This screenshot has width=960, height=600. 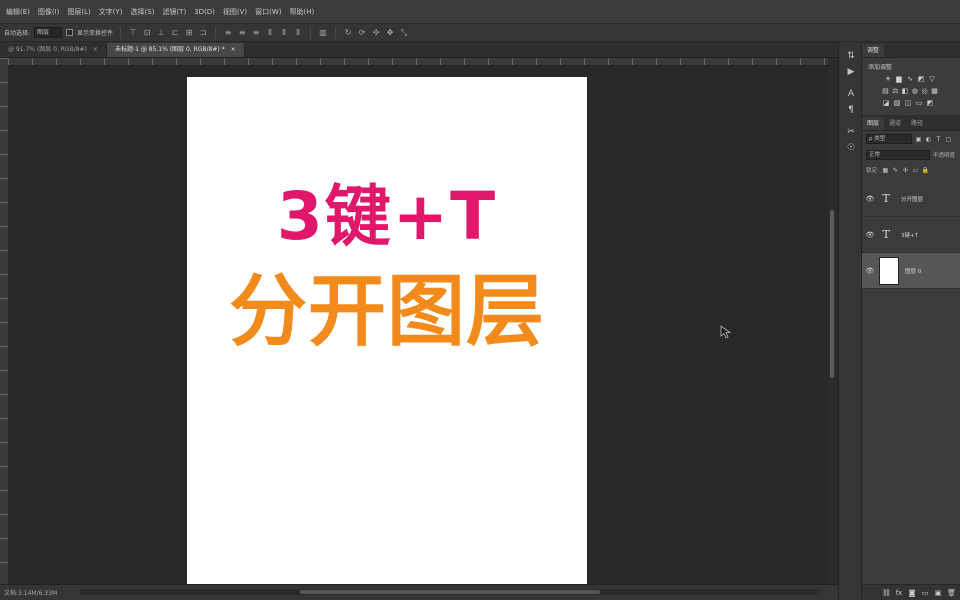 What do you see at coordinates (256, 33) in the screenshot?
I see `distribute-bottom-icon: ≡` at bounding box center [256, 33].